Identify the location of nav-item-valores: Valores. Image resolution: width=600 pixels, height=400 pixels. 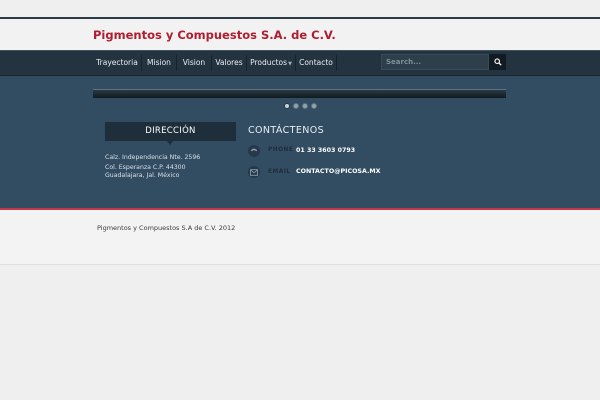
(229, 63).